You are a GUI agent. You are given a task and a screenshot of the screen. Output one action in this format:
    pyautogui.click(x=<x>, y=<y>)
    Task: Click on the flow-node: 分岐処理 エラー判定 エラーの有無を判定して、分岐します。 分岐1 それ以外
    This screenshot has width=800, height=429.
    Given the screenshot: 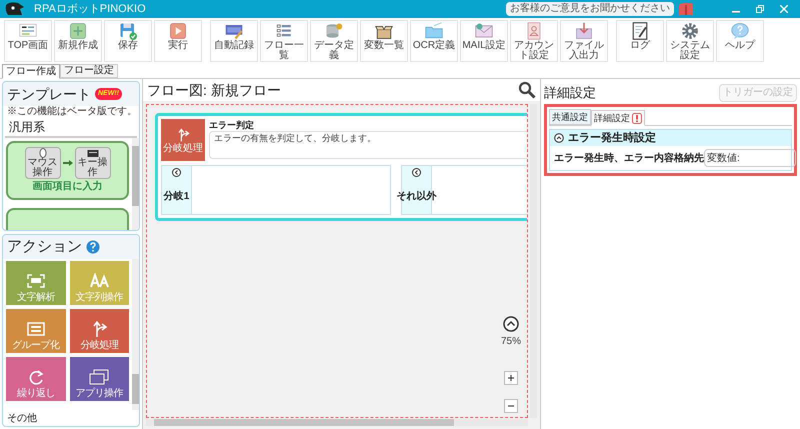 What is the action you would take?
    pyautogui.click(x=341, y=167)
    